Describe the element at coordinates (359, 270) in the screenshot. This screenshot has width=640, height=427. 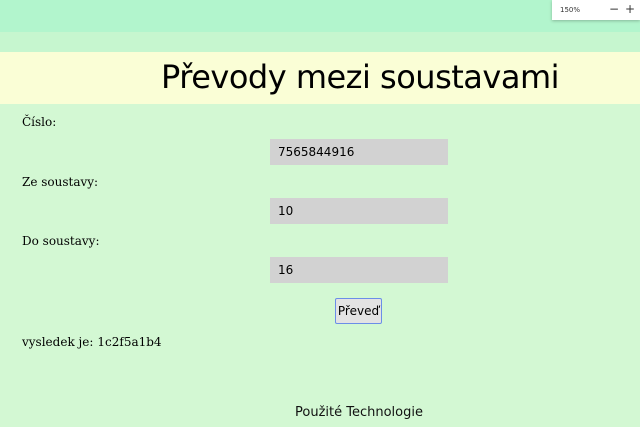
I see `to-base-input` at that location.